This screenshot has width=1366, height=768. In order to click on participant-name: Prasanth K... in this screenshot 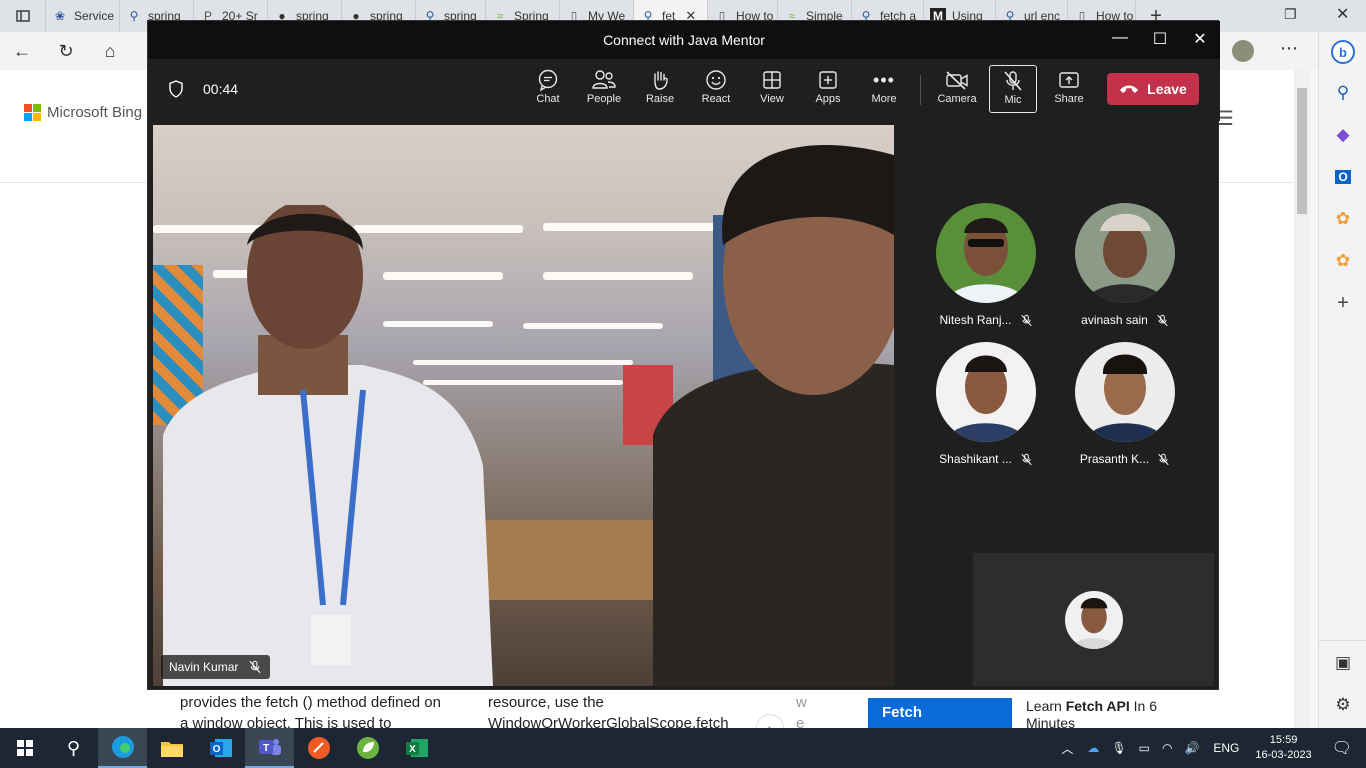, I will do `click(1125, 459)`.